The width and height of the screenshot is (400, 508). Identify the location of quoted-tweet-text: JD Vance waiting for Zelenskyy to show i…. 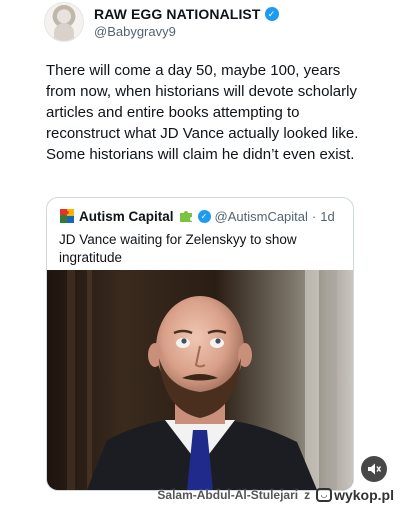
(178, 248).